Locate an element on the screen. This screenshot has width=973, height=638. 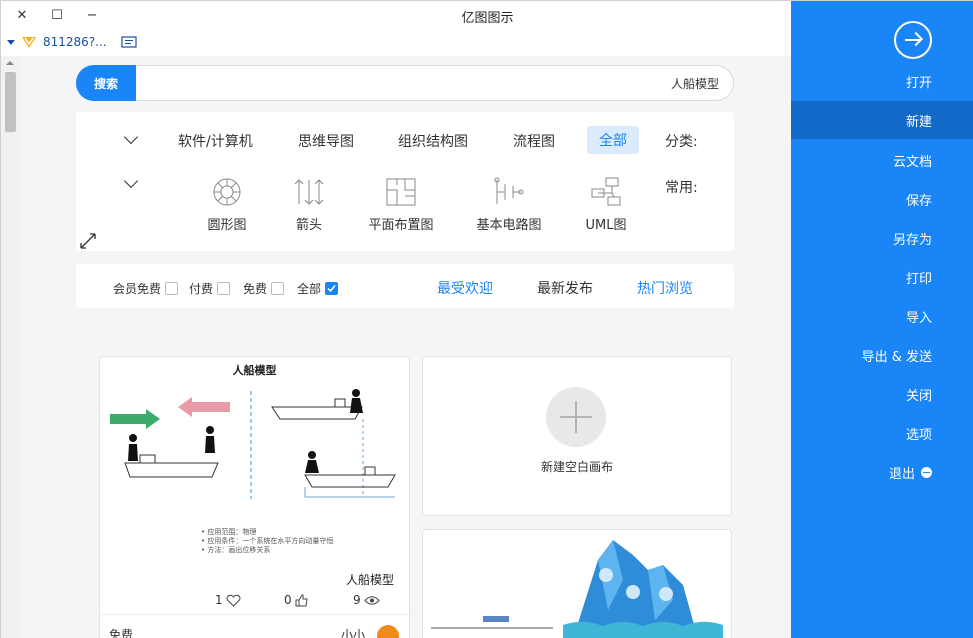
search-button: 搜索 is located at coordinates (106, 83).